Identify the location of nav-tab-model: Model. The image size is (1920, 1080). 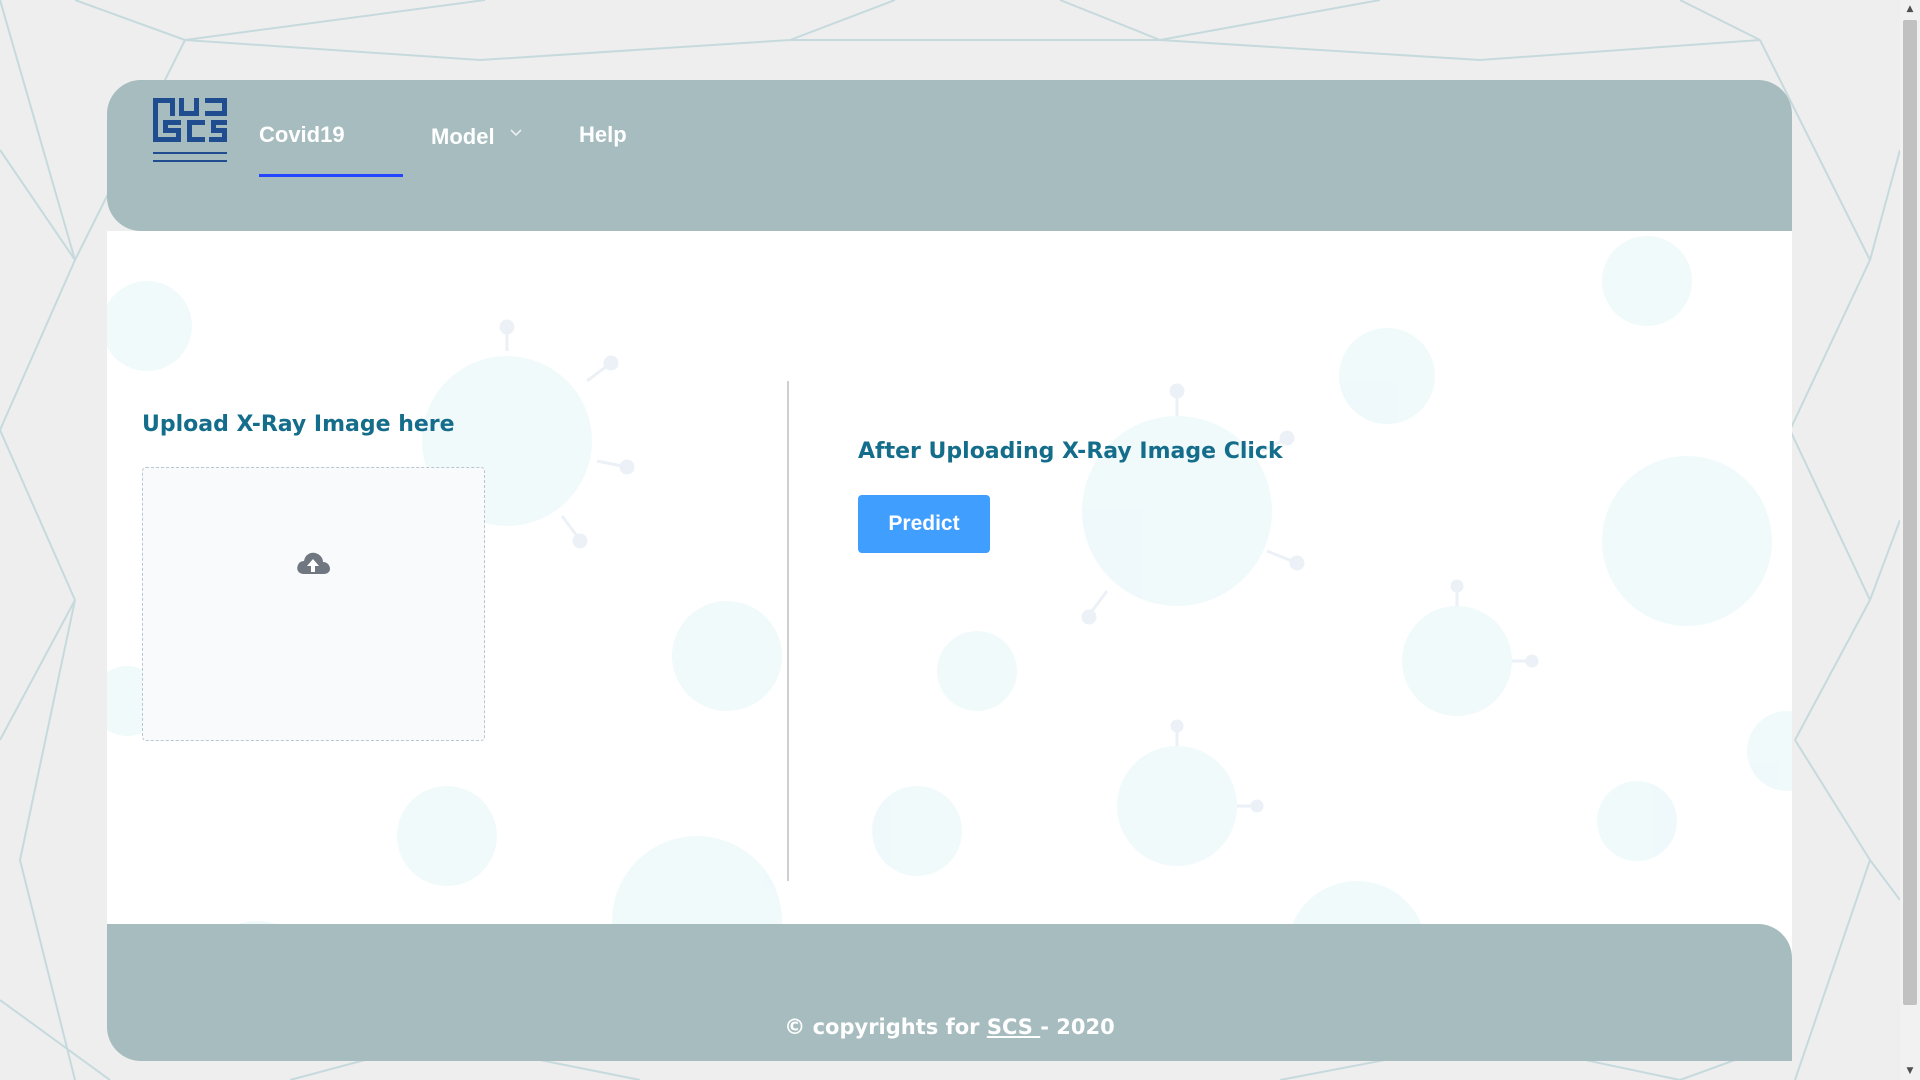
(463, 137).